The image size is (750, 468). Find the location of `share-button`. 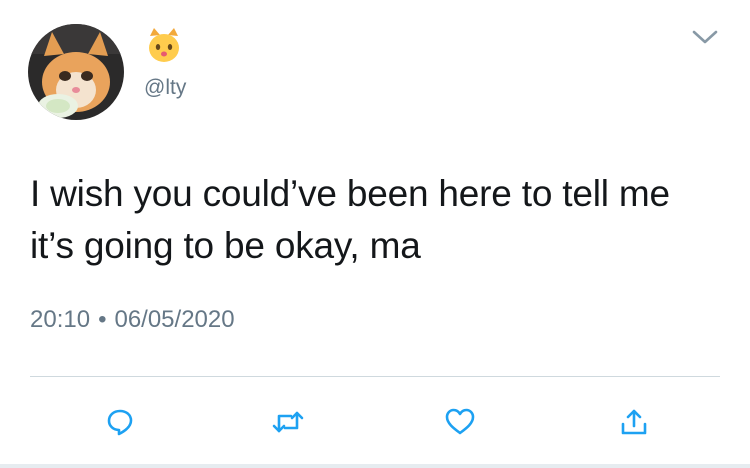

share-button is located at coordinates (634, 422).